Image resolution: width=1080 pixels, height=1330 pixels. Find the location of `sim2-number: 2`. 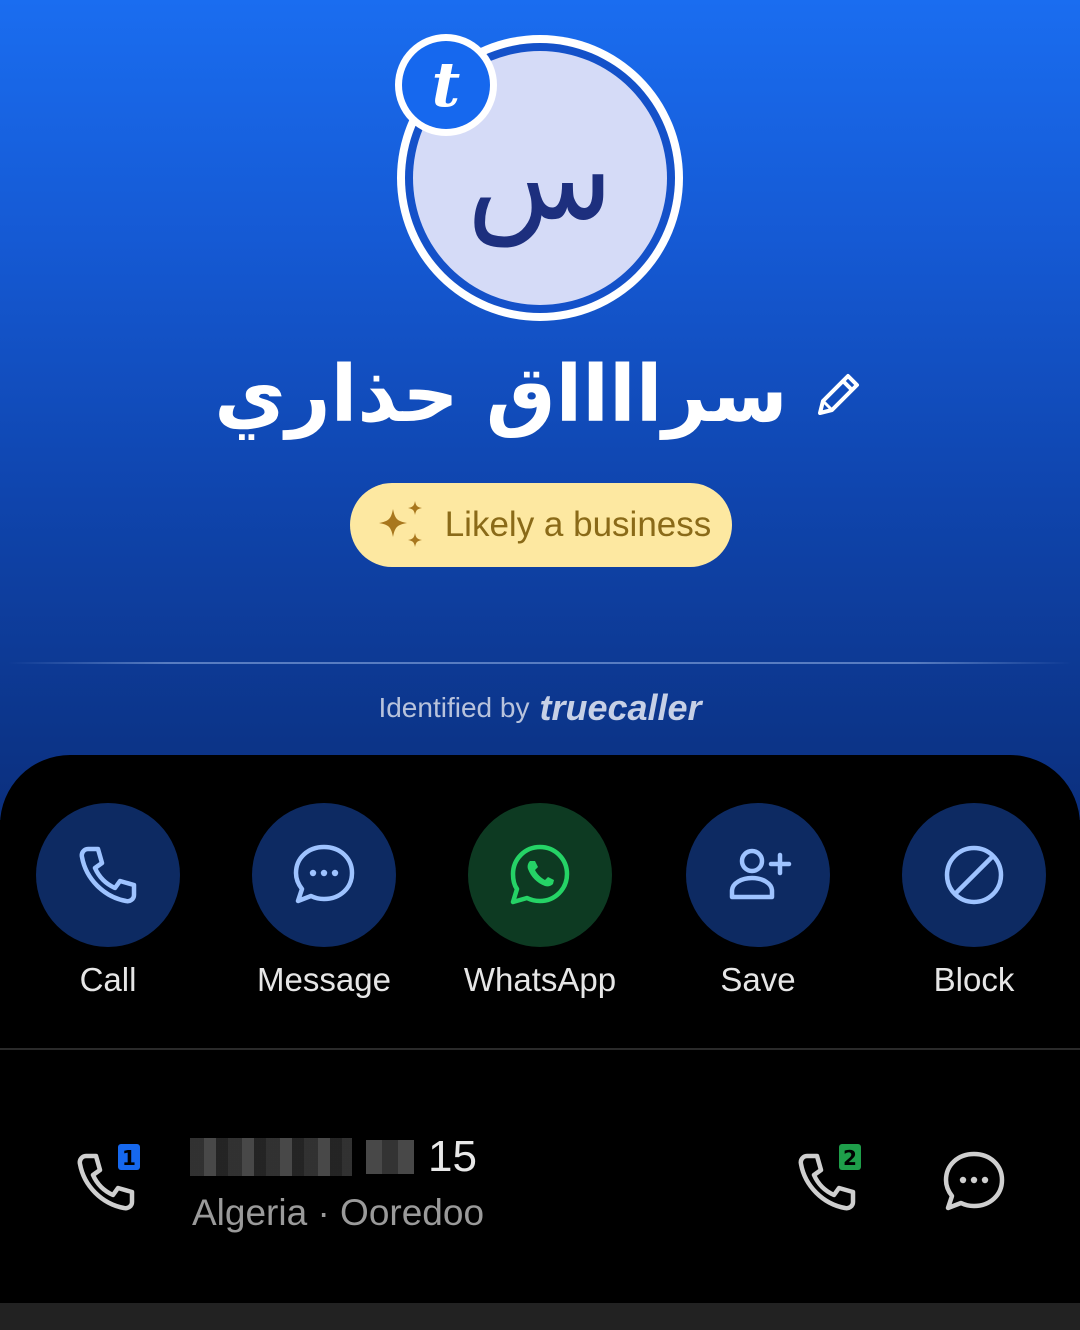

sim2-number: 2 is located at coordinates (850, 1158).